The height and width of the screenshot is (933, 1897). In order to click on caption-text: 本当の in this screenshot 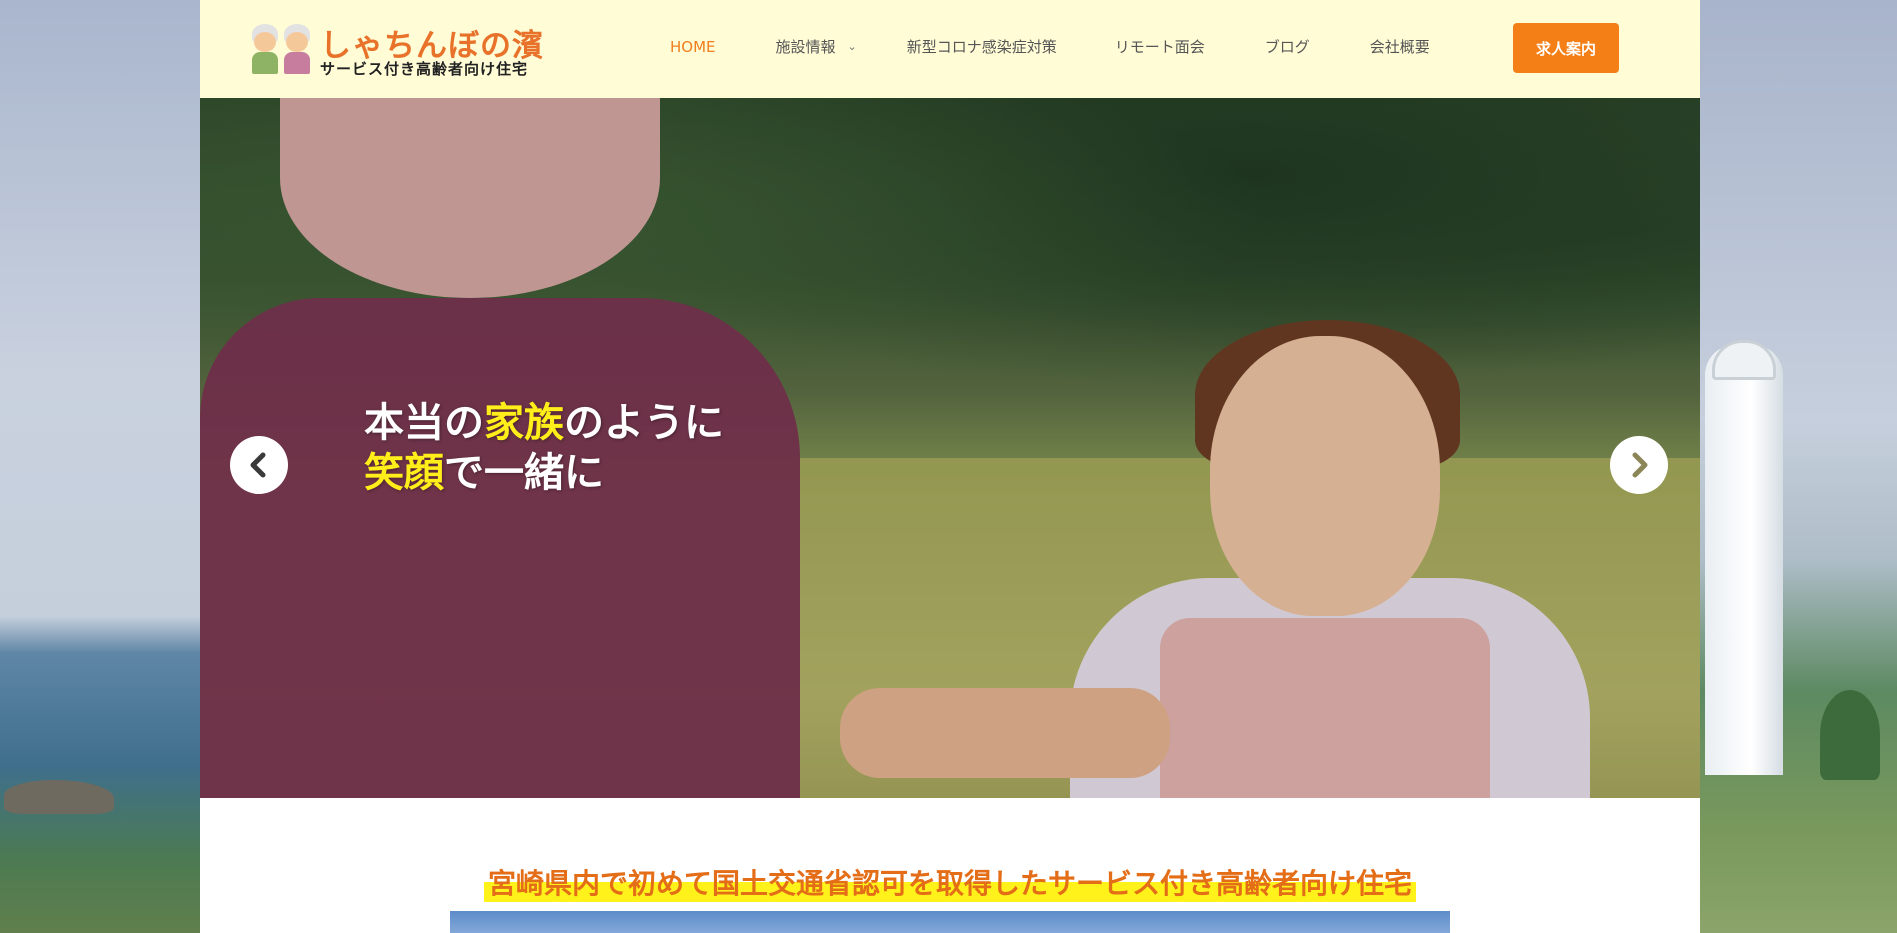, I will do `click(424, 423)`.